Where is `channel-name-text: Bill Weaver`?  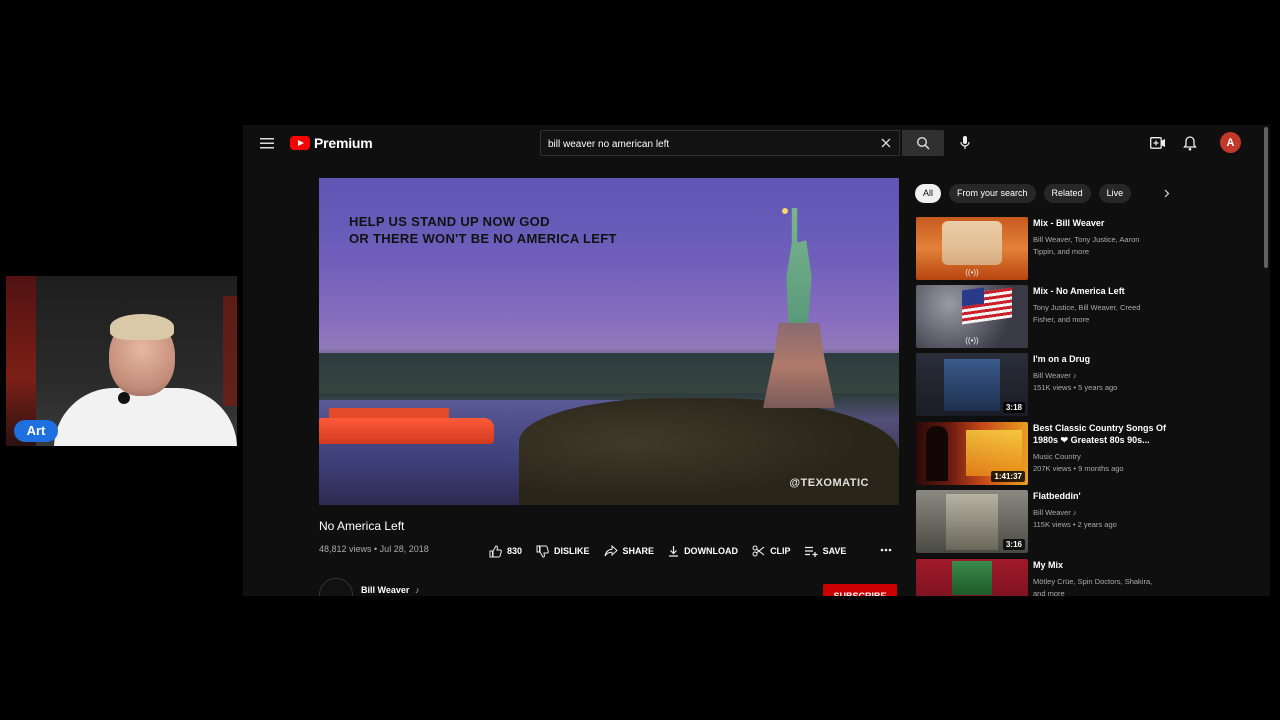 channel-name-text: Bill Weaver is located at coordinates (385, 590).